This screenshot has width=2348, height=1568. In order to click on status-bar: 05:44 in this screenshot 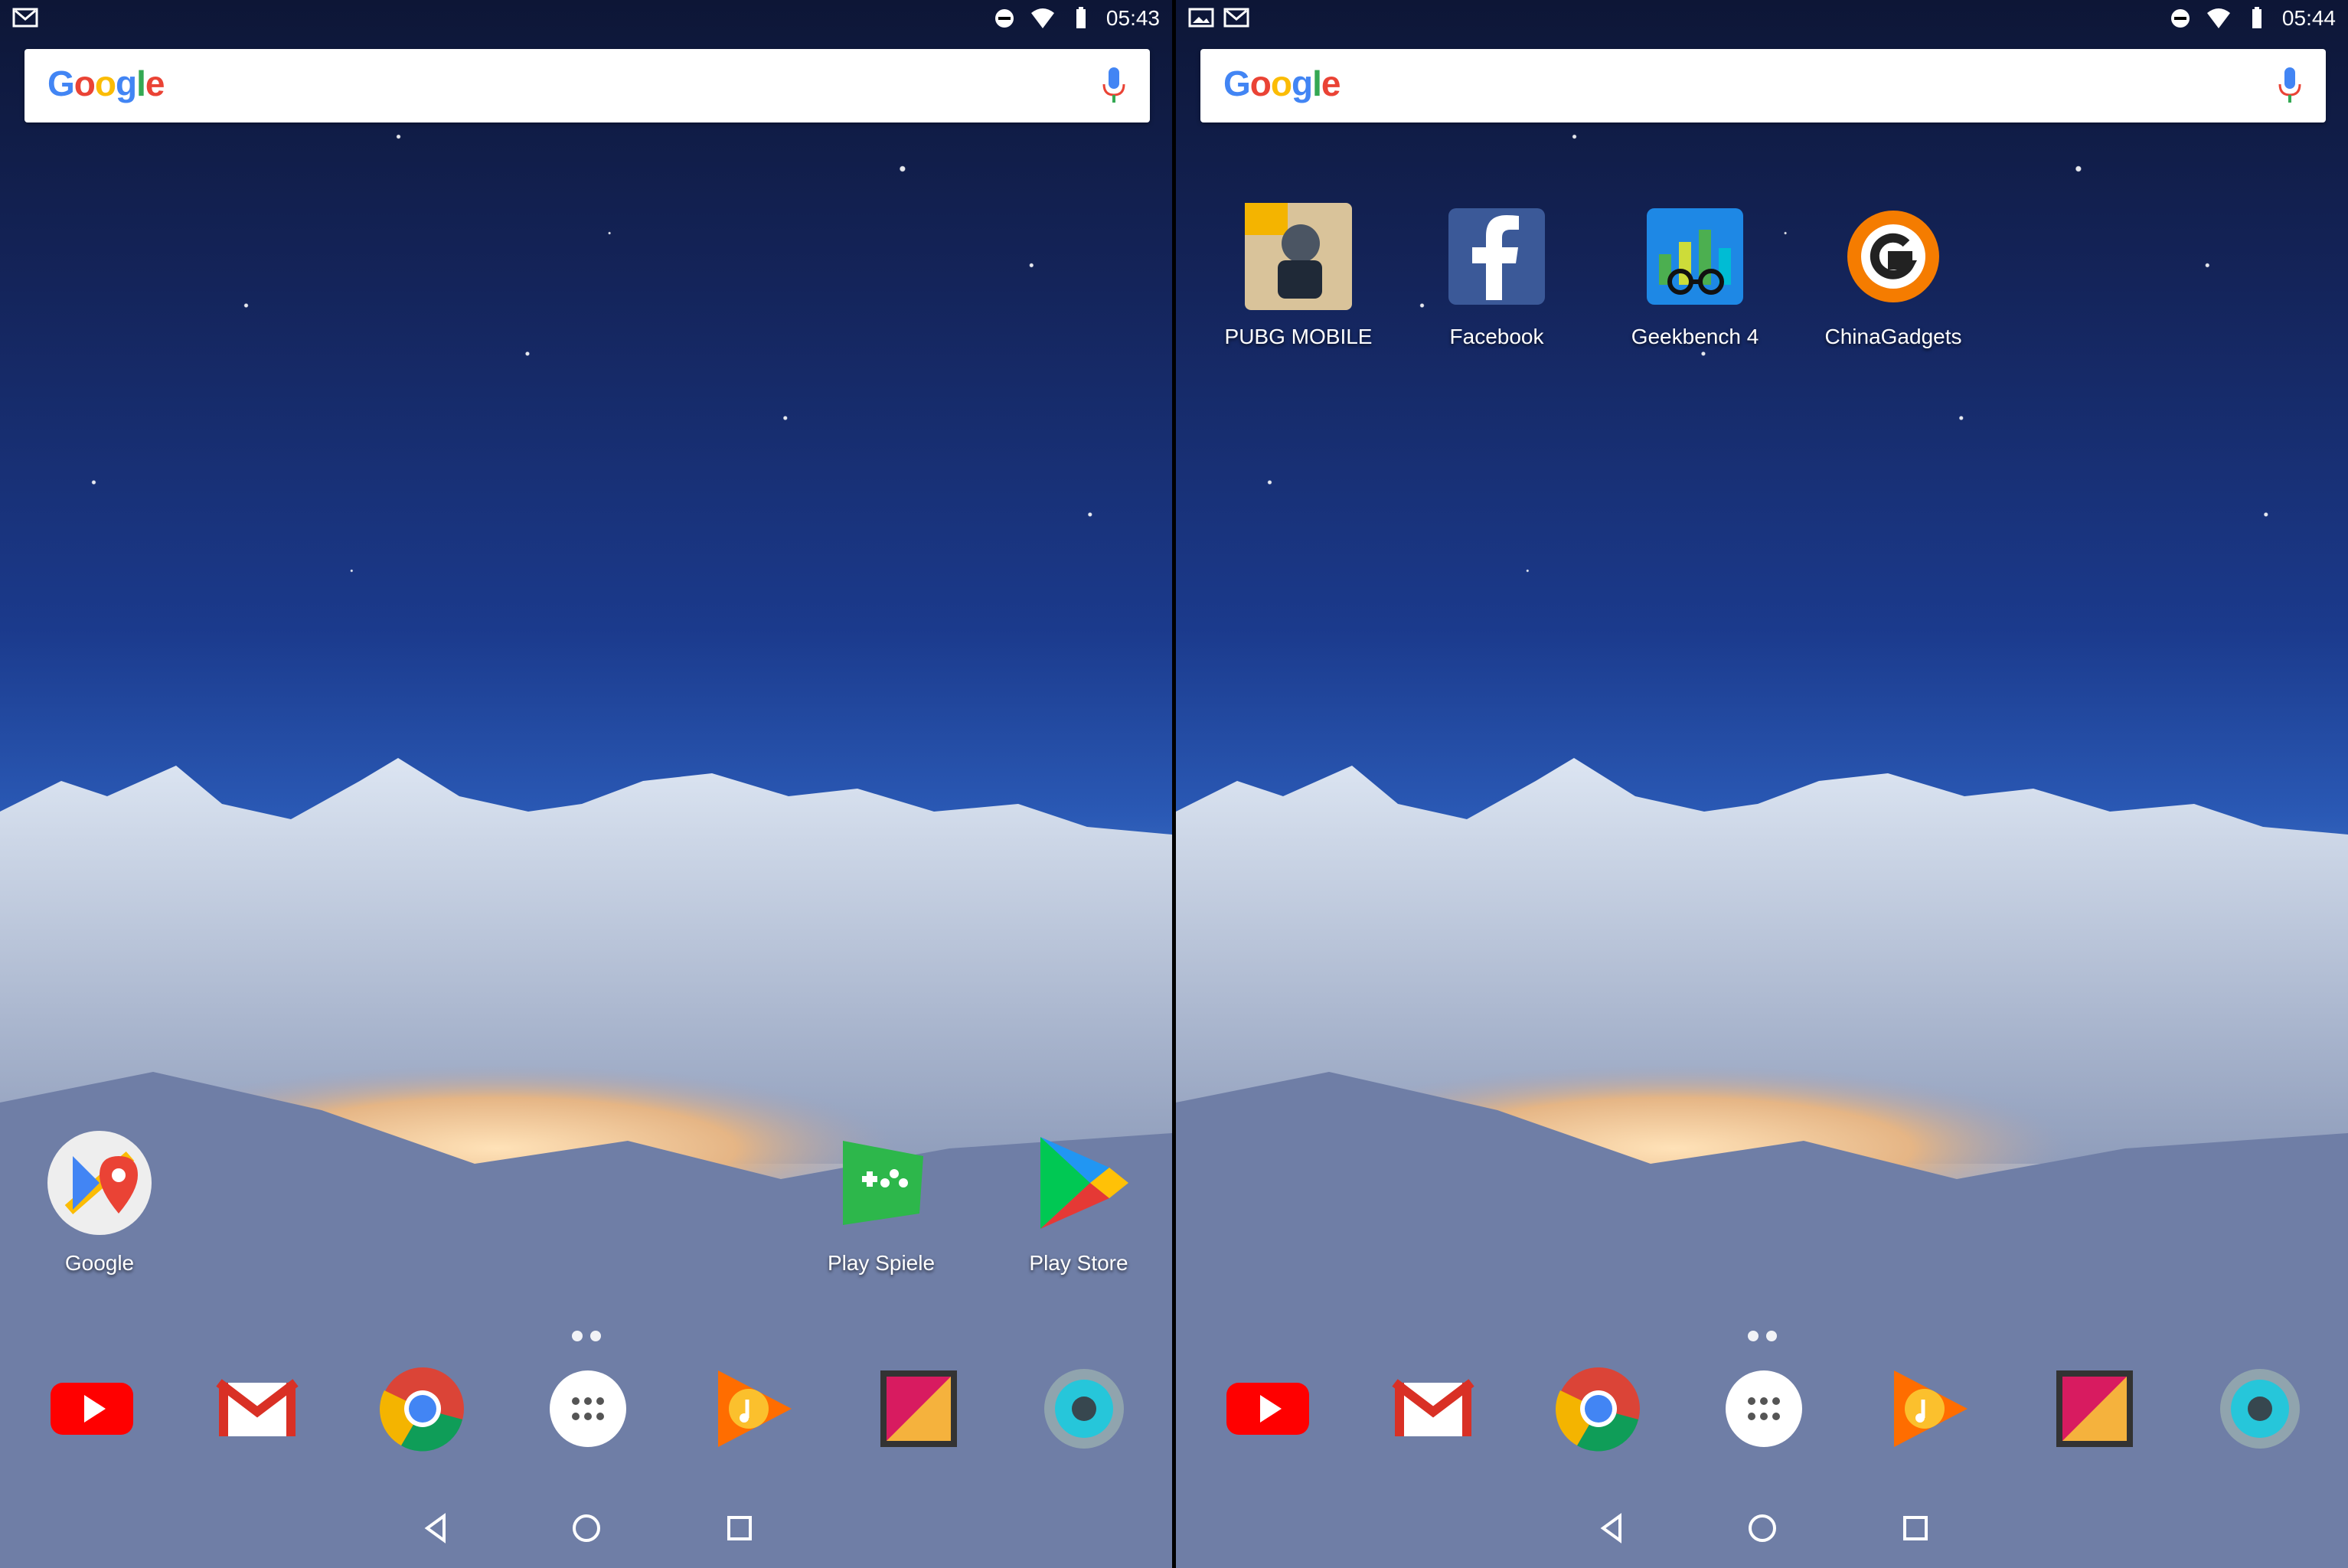, I will do `click(1762, 20)`.